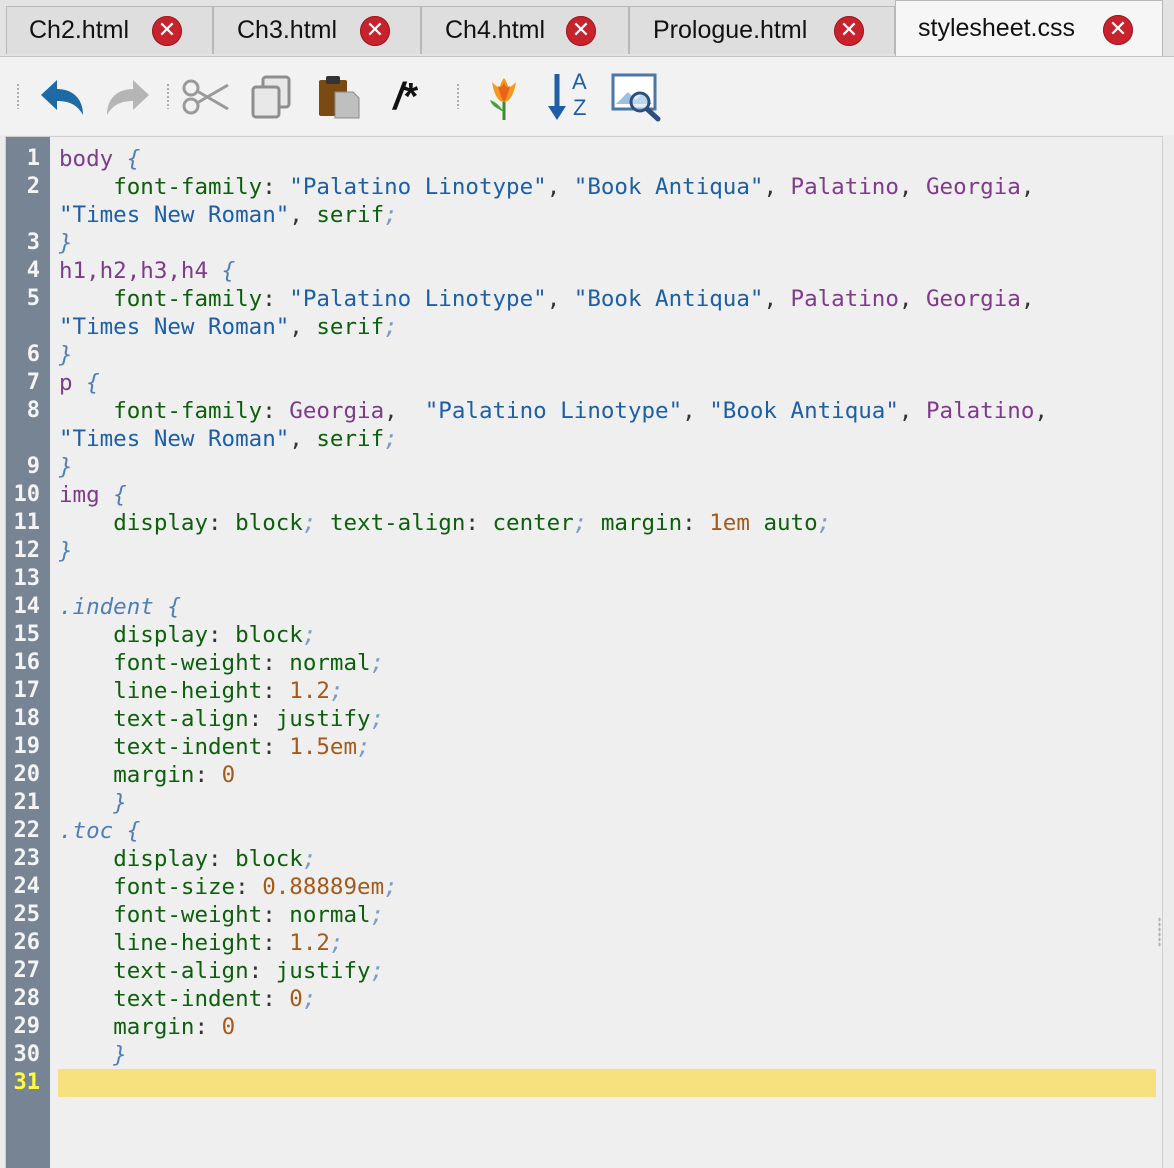 The height and width of the screenshot is (1168, 1174). What do you see at coordinates (27, 494) in the screenshot?
I see `line-number: 10` at bounding box center [27, 494].